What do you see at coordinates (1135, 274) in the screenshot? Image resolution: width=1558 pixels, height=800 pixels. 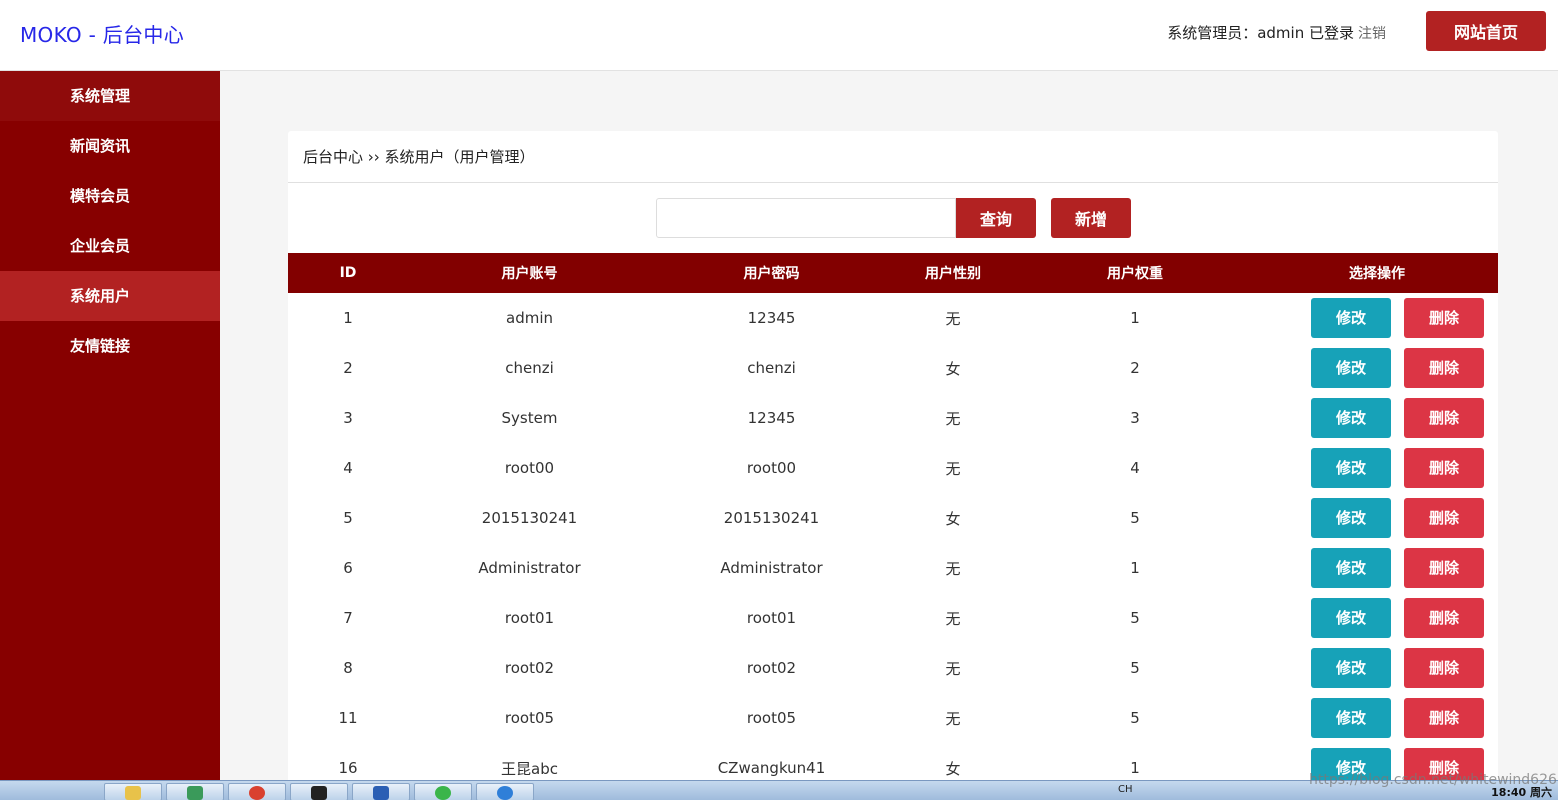 I see `column-header-weight: 用户权重` at bounding box center [1135, 274].